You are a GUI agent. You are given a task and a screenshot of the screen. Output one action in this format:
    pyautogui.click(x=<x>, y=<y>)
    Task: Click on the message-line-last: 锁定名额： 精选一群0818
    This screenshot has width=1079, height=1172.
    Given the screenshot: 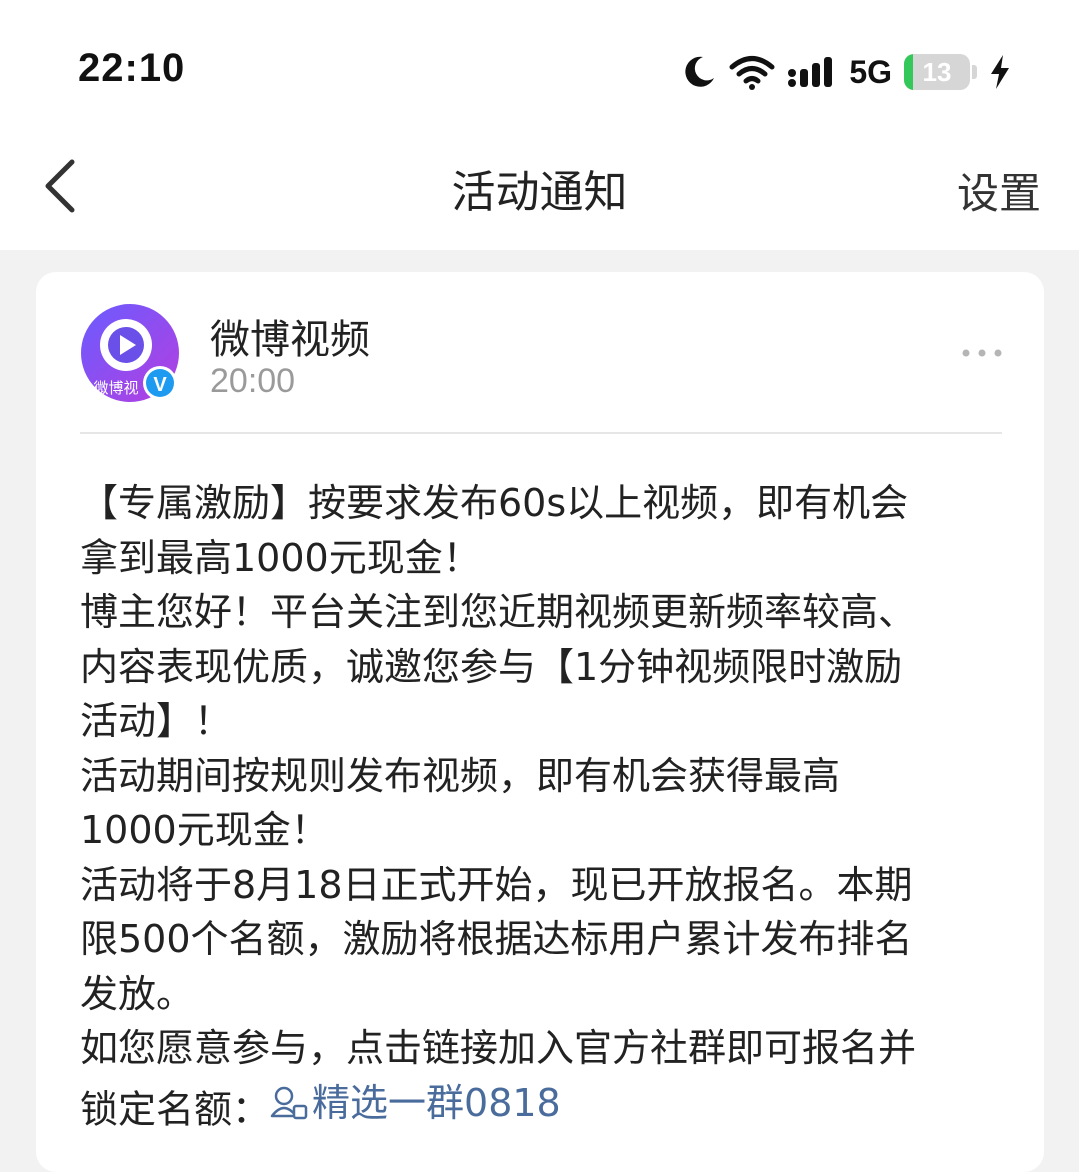 What is the action you would take?
    pyautogui.click(x=550, y=1106)
    